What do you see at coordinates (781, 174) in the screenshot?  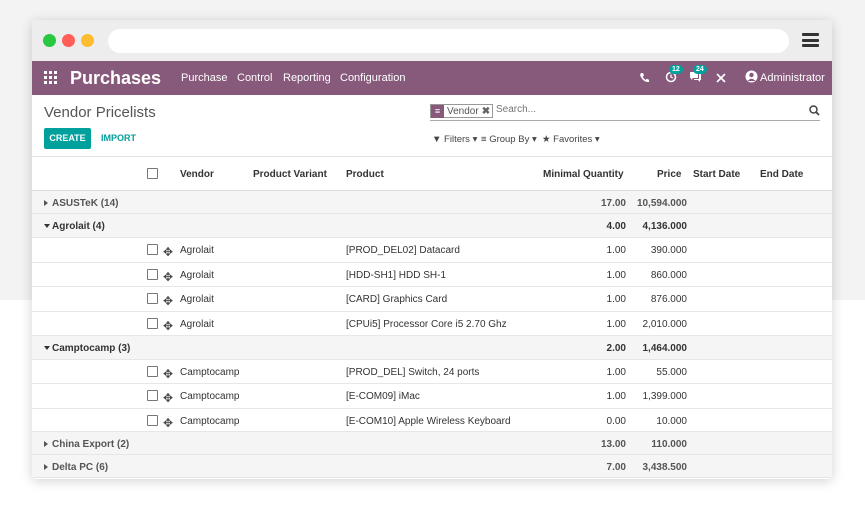 I see `column-end-date: End Date` at bounding box center [781, 174].